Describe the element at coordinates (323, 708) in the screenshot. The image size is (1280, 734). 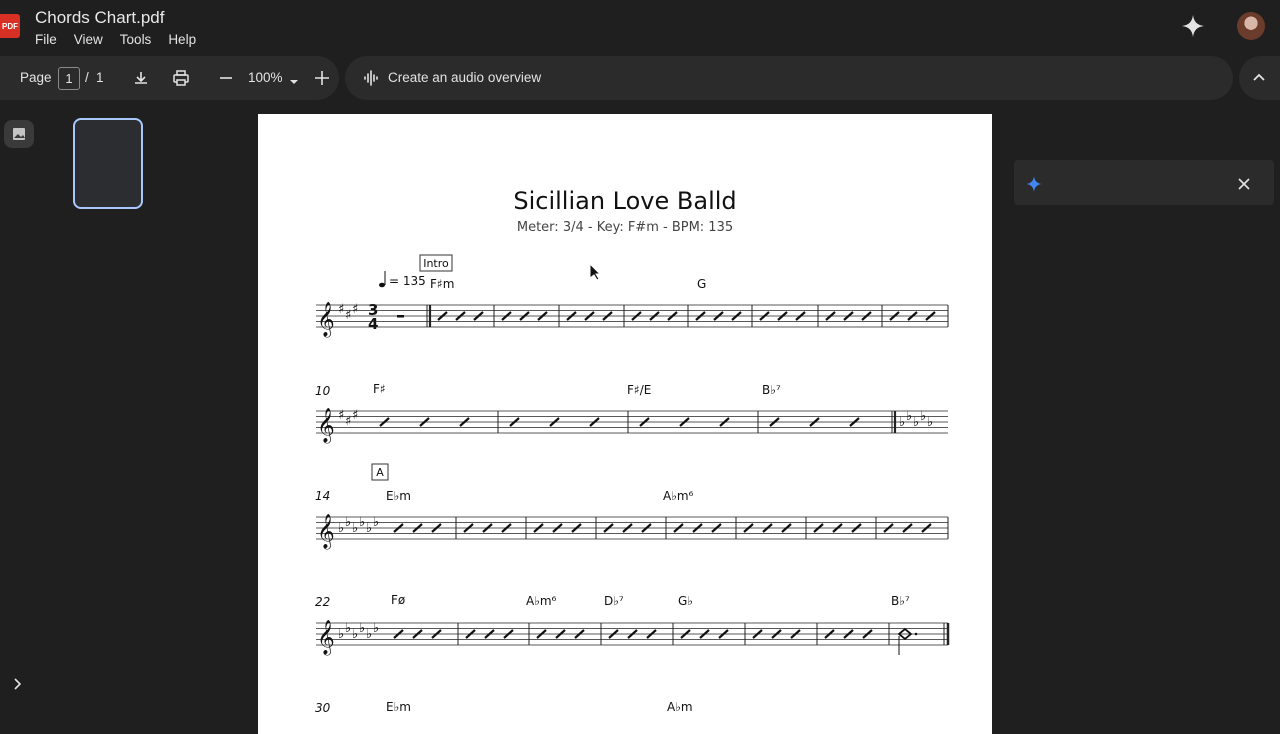
I see `measure-number: 30` at that location.